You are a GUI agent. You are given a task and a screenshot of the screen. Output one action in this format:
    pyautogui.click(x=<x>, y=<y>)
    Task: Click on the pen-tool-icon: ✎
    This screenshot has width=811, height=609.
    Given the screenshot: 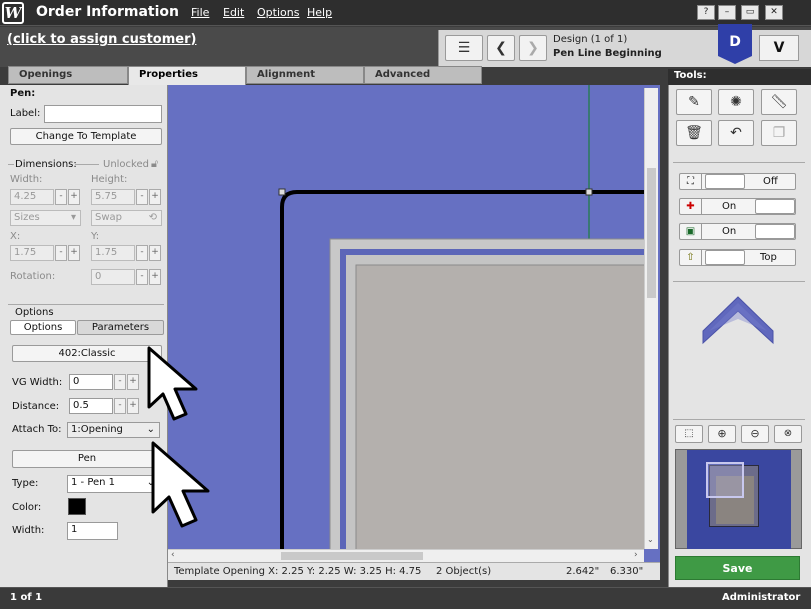 What is the action you would take?
    pyautogui.click(x=694, y=102)
    